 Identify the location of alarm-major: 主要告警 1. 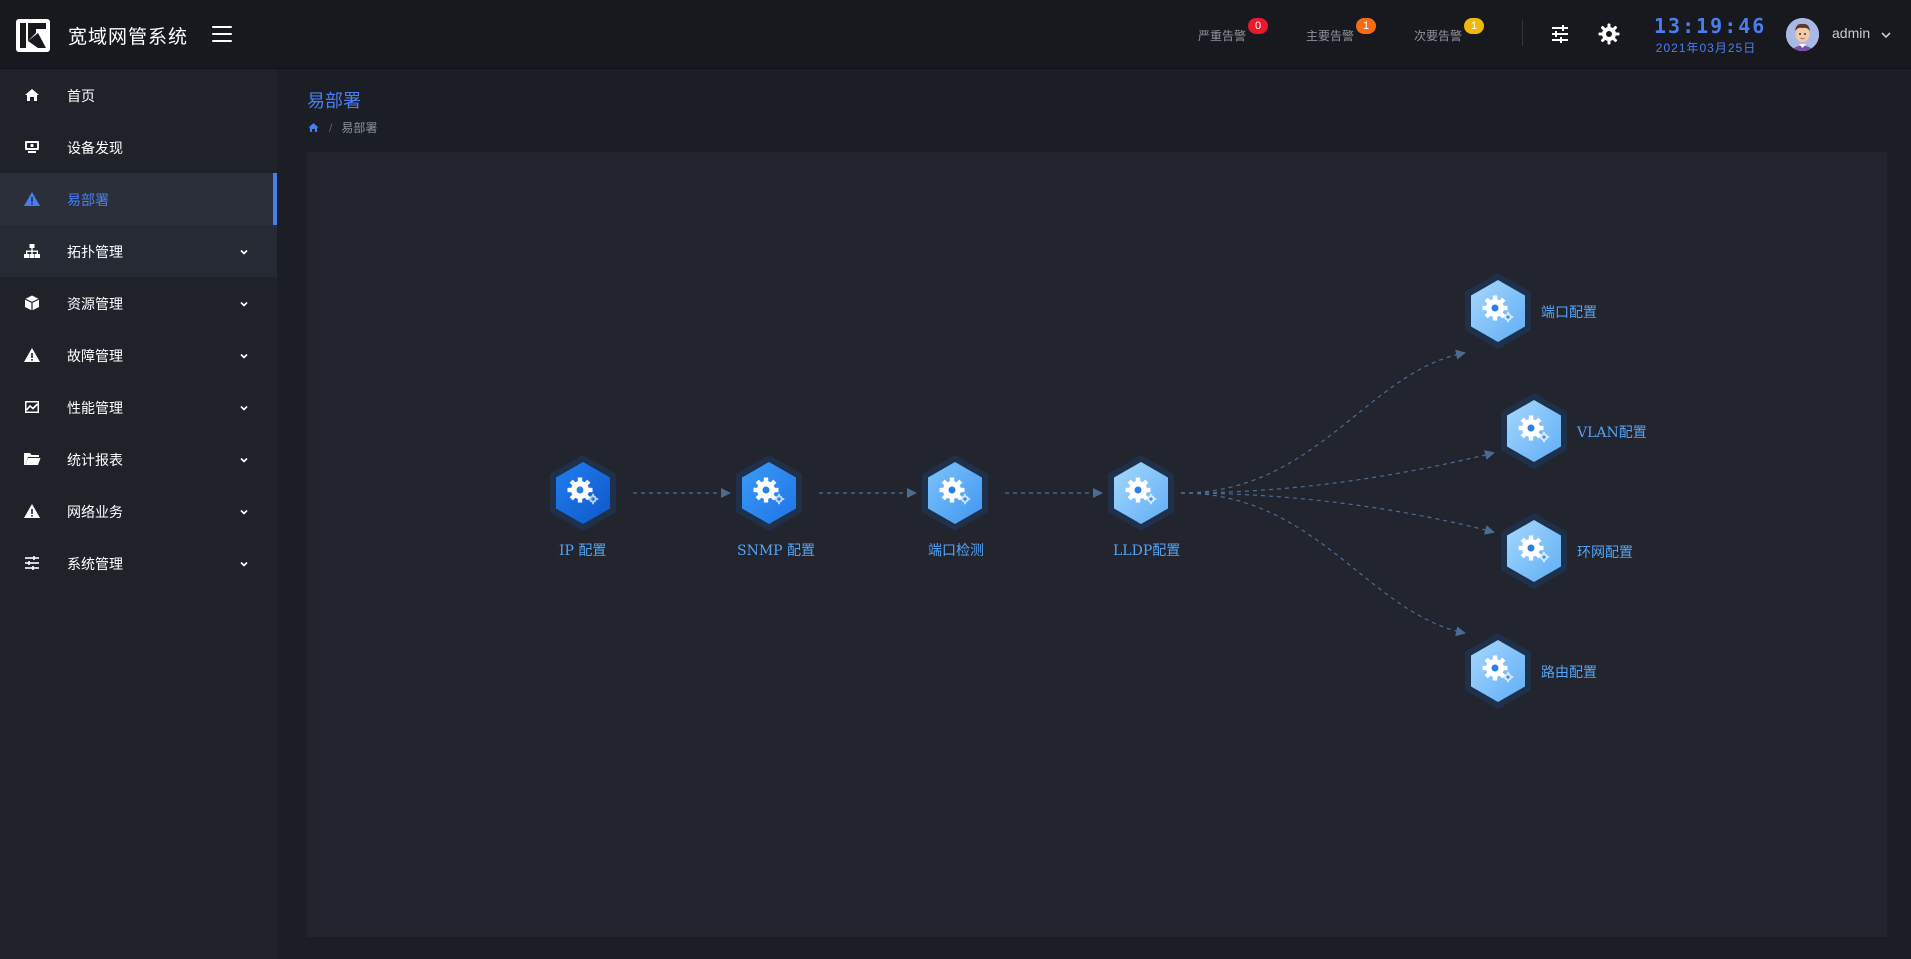
(1341, 31).